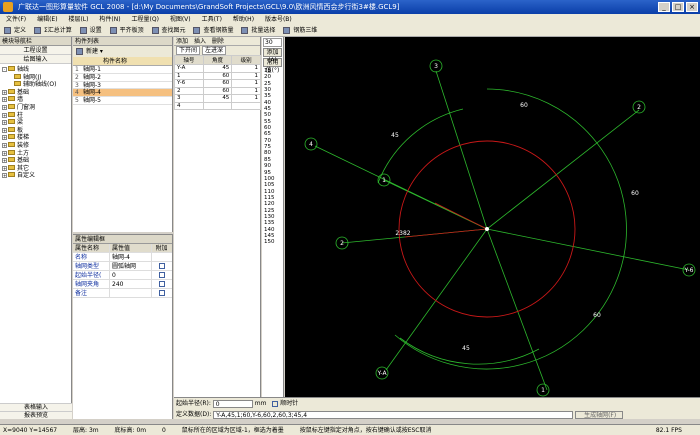 The image size is (700, 435). Describe the element at coordinates (200, 41) in the screenshot. I see `insert-button: 插入` at that location.